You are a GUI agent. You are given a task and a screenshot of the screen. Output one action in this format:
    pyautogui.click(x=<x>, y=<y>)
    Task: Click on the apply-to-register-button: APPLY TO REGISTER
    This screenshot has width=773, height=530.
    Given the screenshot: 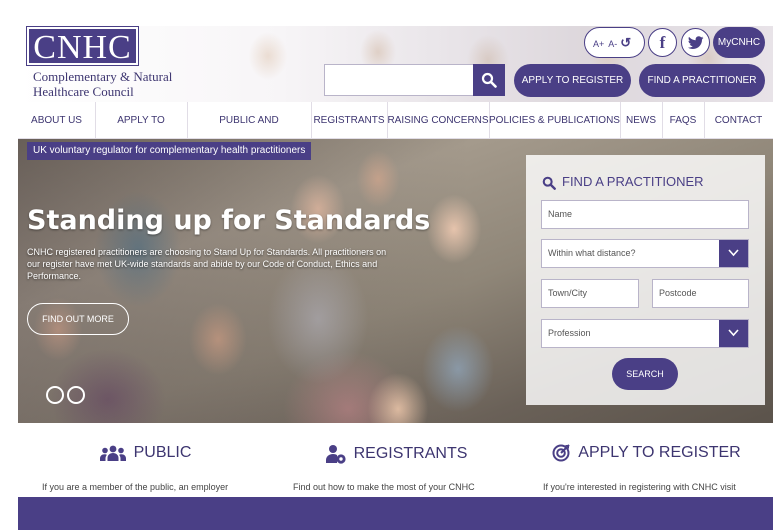 What is the action you would take?
    pyautogui.click(x=572, y=80)
    